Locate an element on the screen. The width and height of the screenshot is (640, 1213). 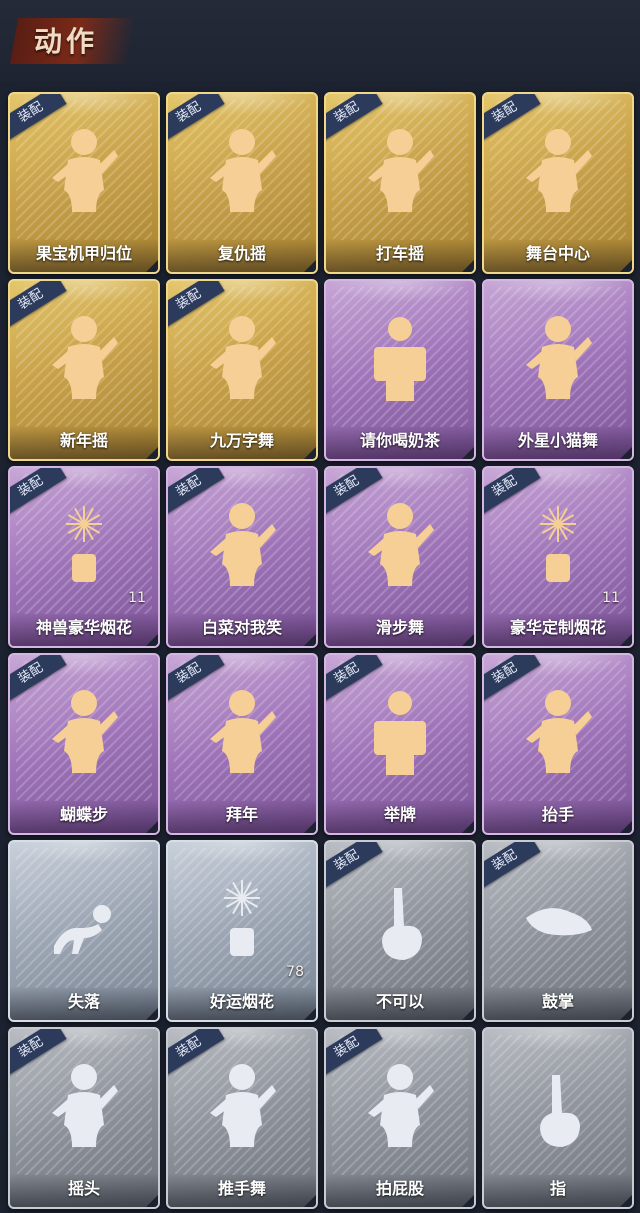
action-card-label: 不可以 is located at coordinates (399, 1001).